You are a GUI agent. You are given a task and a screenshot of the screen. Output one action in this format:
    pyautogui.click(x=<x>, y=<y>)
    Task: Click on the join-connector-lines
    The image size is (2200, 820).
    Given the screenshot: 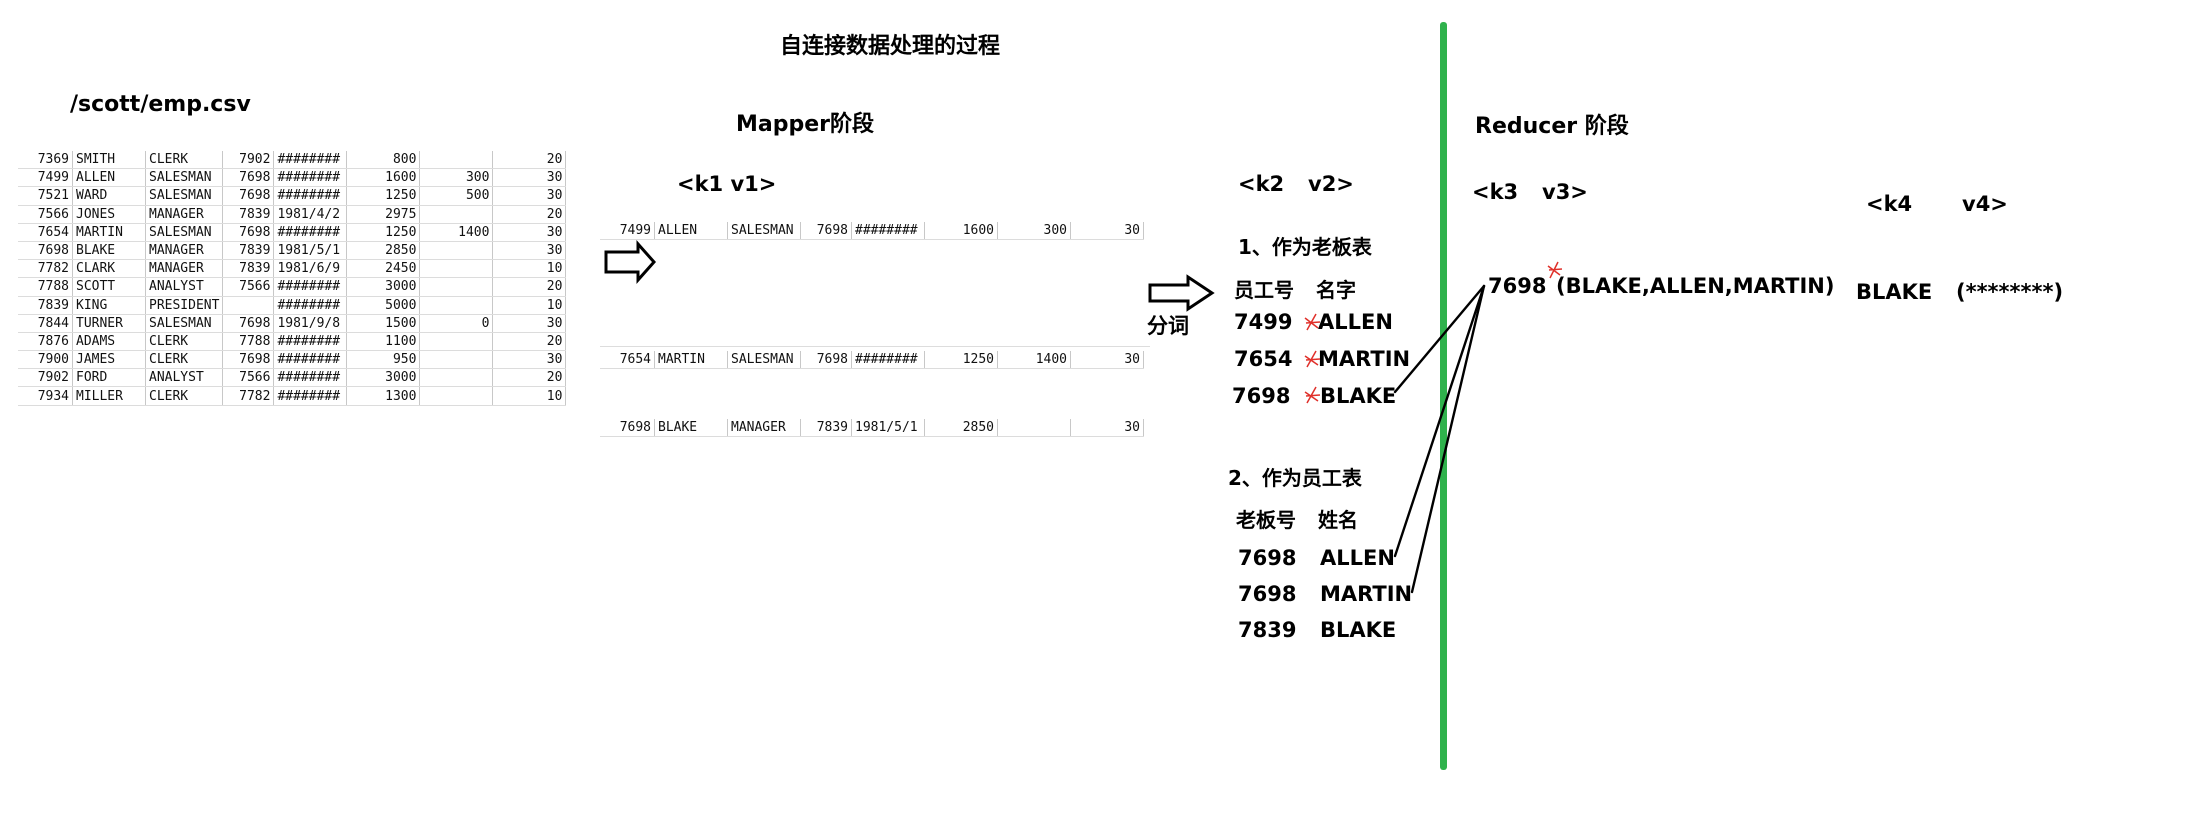 What is the action you would take?
    pyautogui.click(x=1439, y=439)
    